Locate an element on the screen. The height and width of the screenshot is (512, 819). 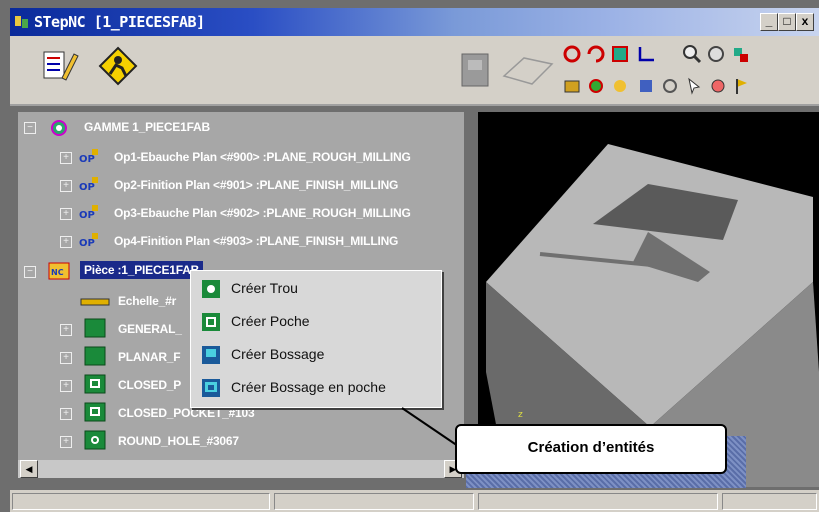
tree-horizontal-scrollbar: ◀ ▶ is located at coordinates (241, 469).